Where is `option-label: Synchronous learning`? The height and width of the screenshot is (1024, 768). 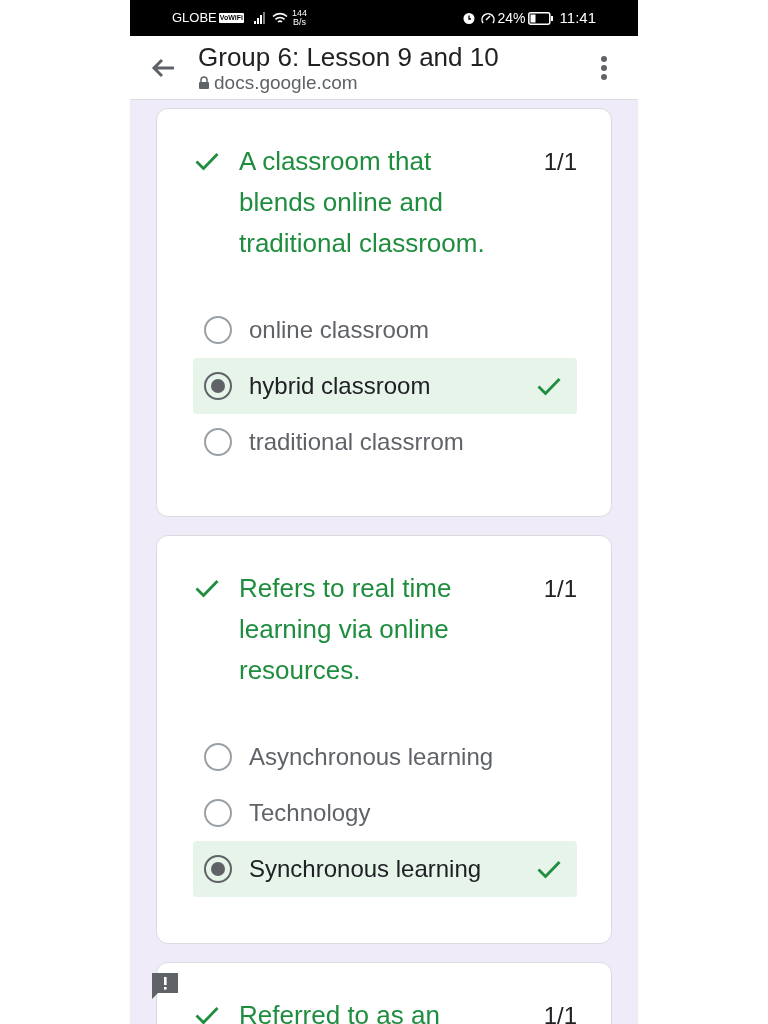 option-label: Synchronous learning is located at coordinates (365, 869).